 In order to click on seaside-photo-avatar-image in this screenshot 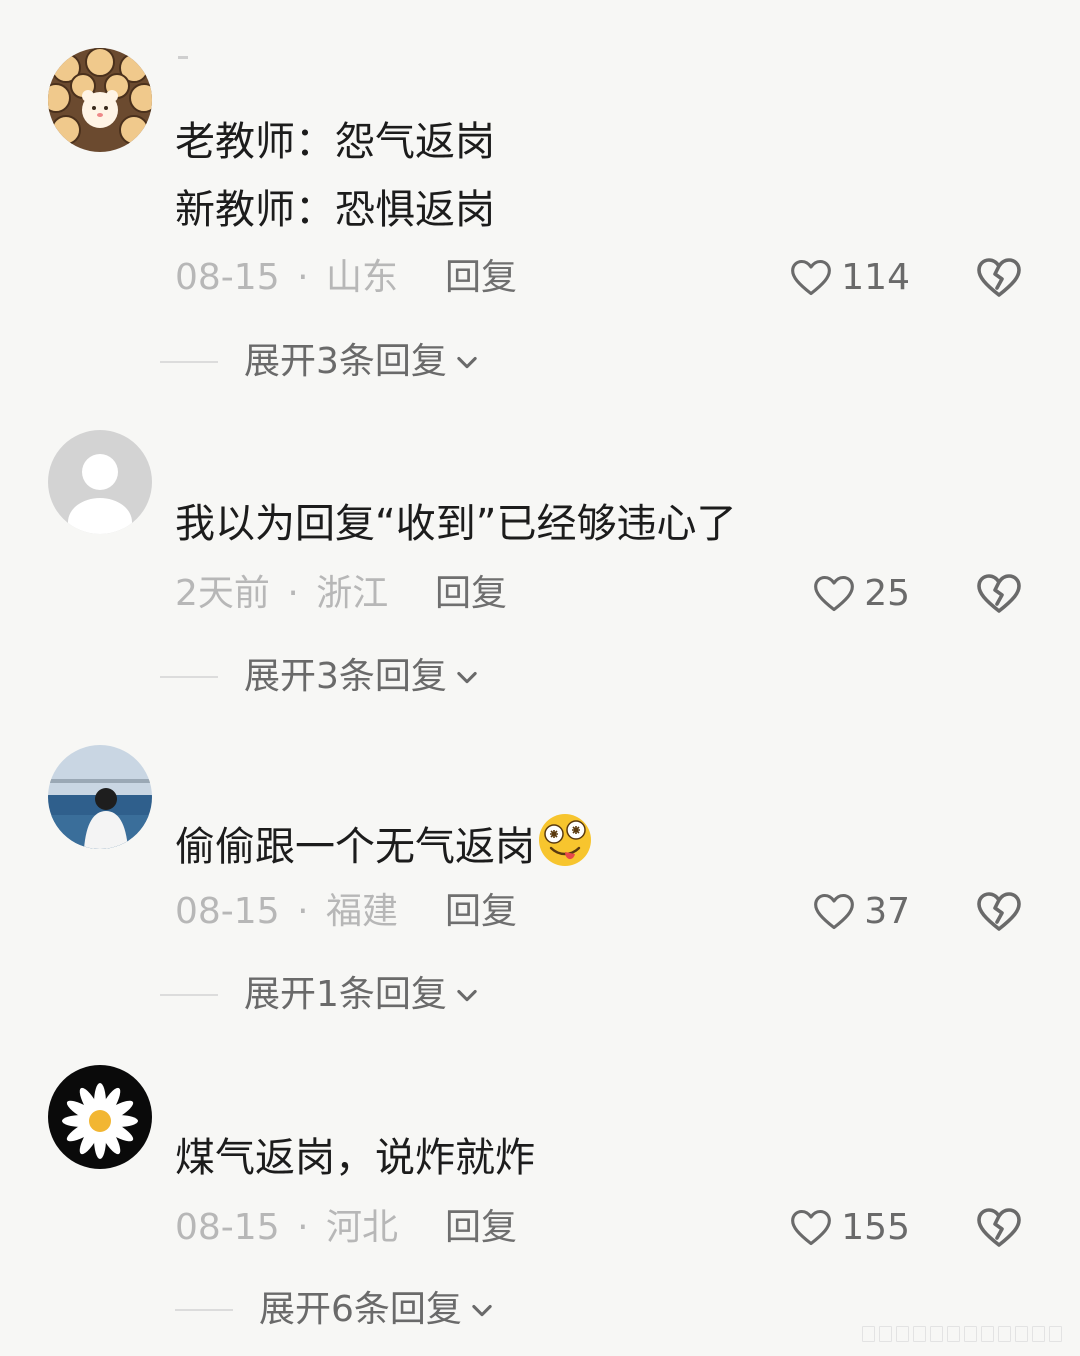, I will do `click(100, 797)`.